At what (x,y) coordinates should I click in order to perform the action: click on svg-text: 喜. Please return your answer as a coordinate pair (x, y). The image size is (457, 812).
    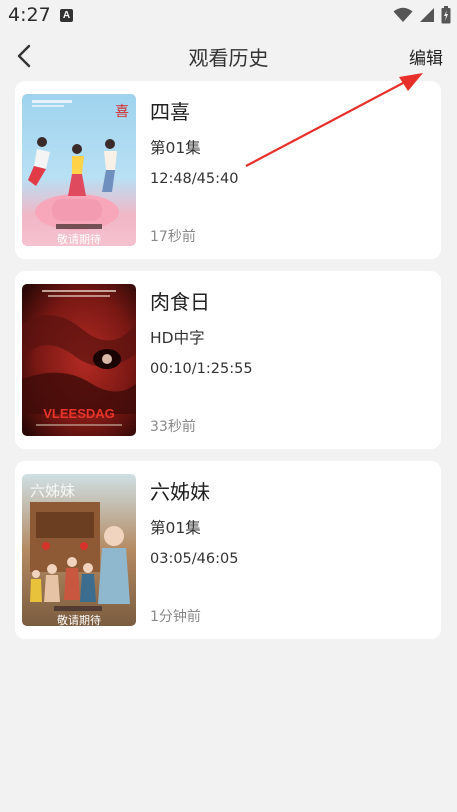
    Looking at the image, I should click on (122, 112).